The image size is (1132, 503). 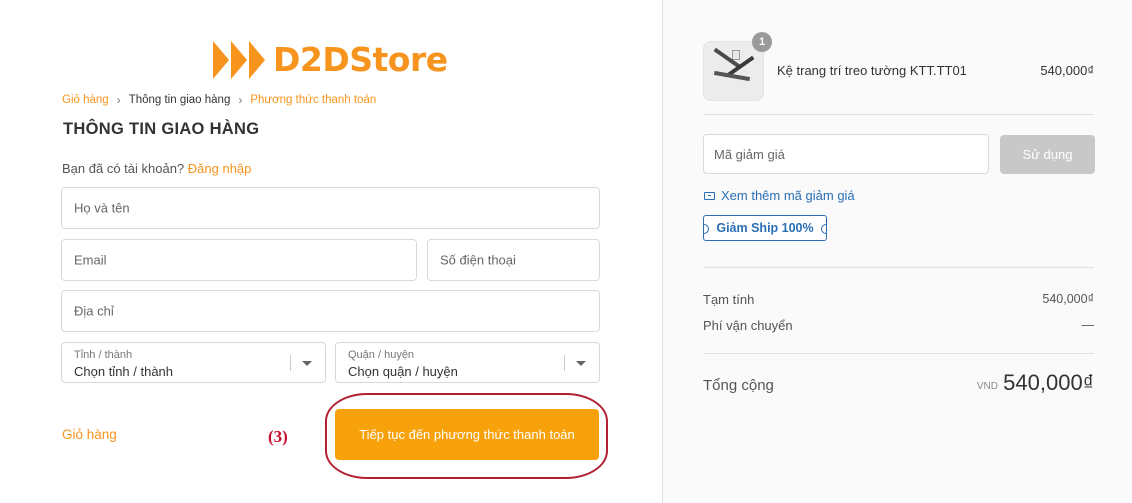 What do you see at coordinates (85, 100) in the screenshot?
I see `breadcrumb-cart-link: Giỏ hàng` at bounding box center [85, 100].